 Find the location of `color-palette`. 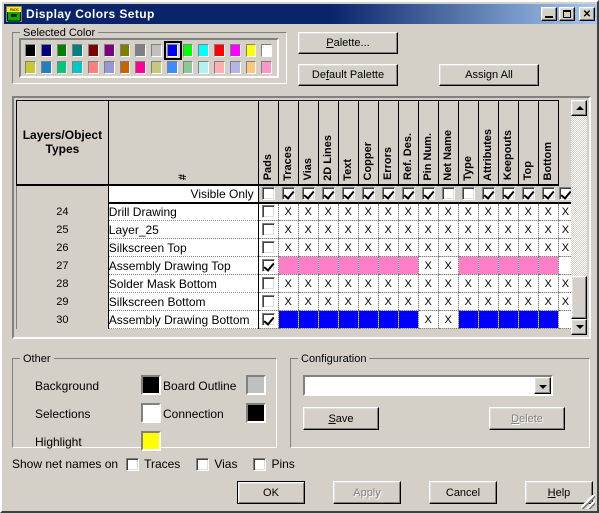

color-palette is located at coordinates (149, 58).